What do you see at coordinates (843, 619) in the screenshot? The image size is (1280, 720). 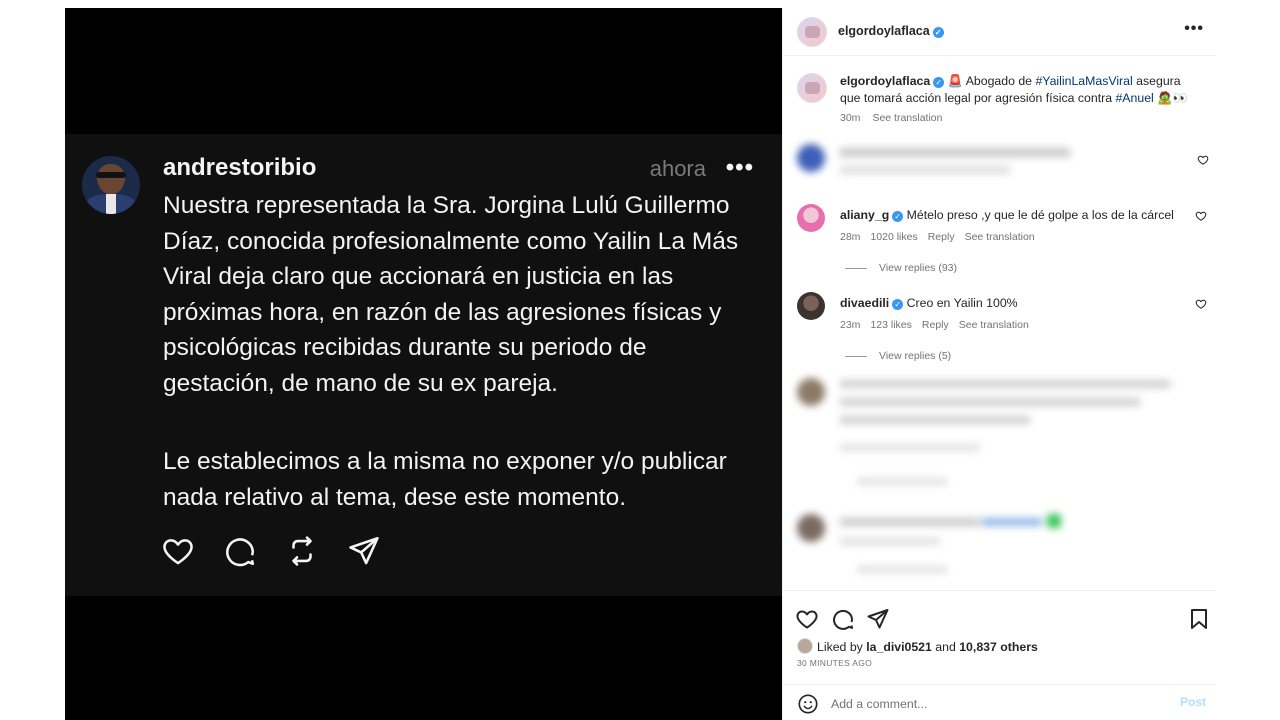 I see `comment-bubble-icon` at bounding box center [843, 619].